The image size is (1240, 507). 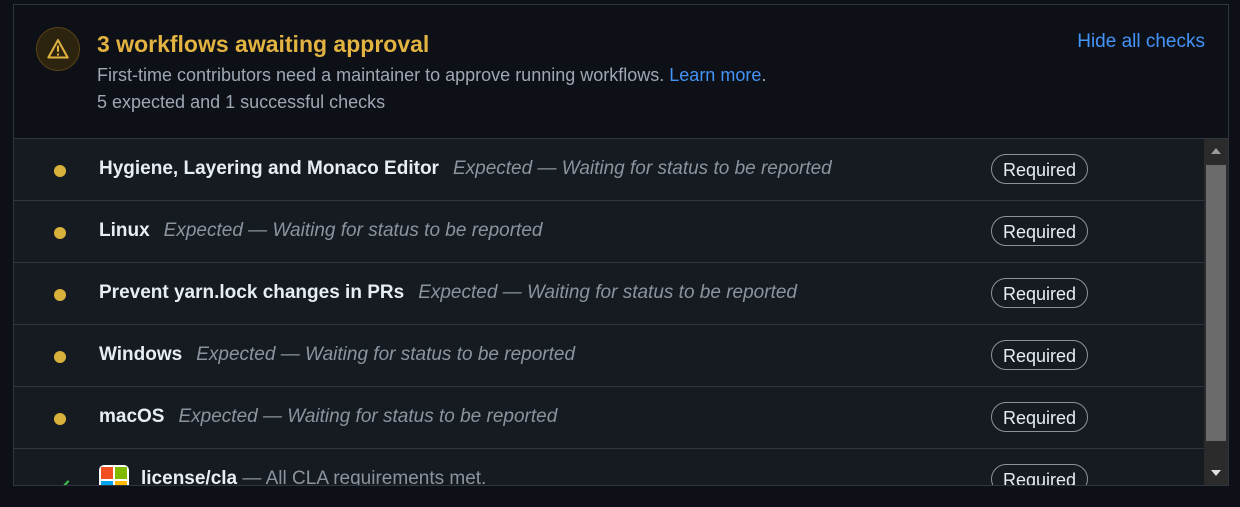 What do you see at coordinates (1216, 473) in the screenshot?
I see `scroll-down-icon` at bounding box center [1216, 473].